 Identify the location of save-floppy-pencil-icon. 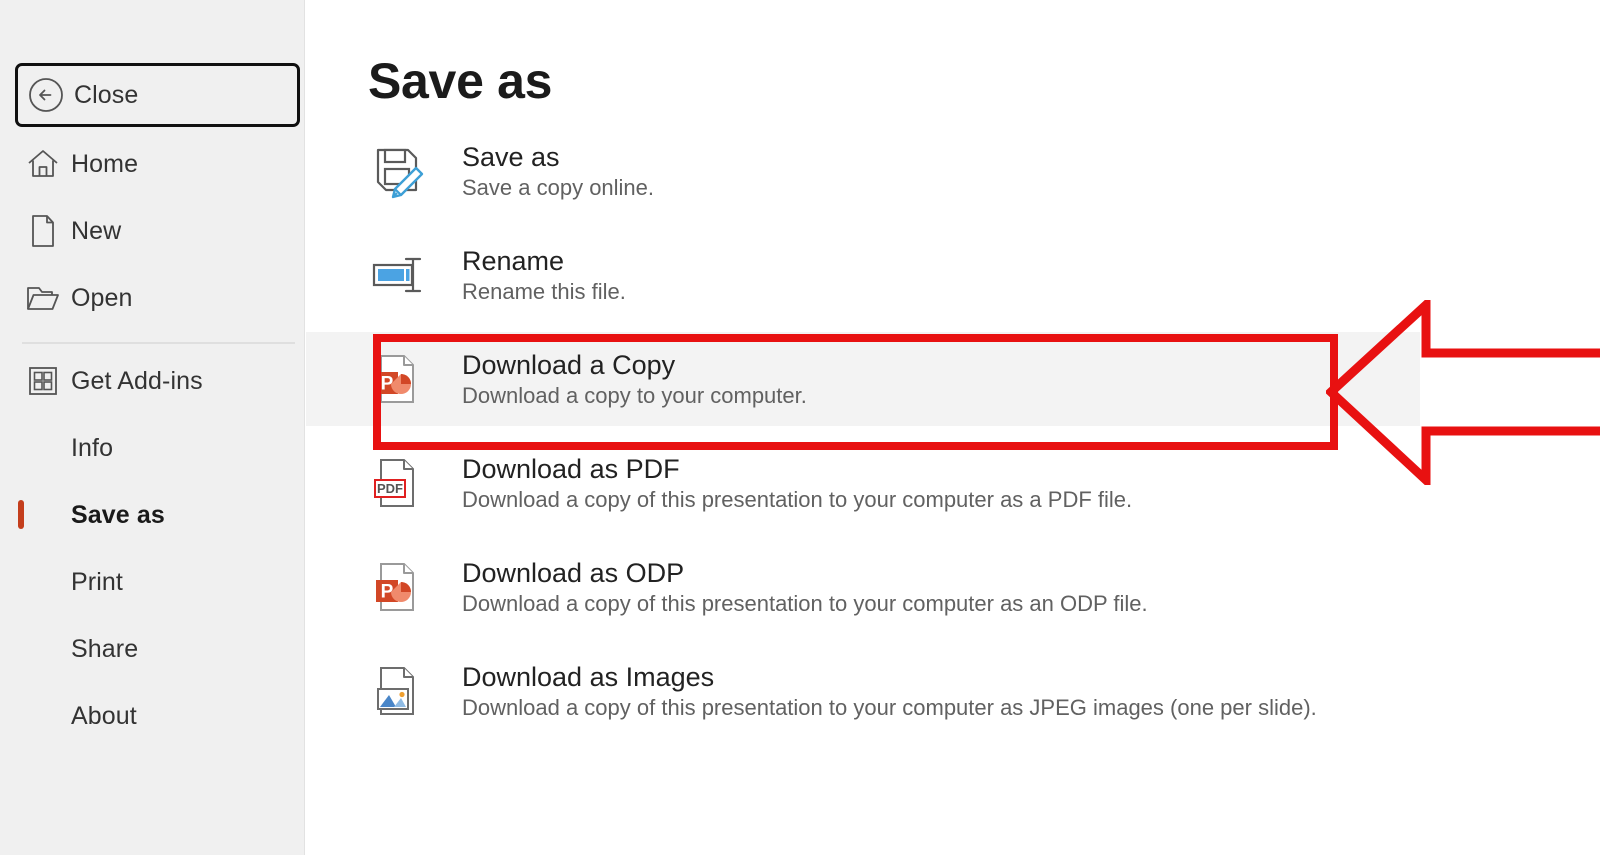
(413, 171).